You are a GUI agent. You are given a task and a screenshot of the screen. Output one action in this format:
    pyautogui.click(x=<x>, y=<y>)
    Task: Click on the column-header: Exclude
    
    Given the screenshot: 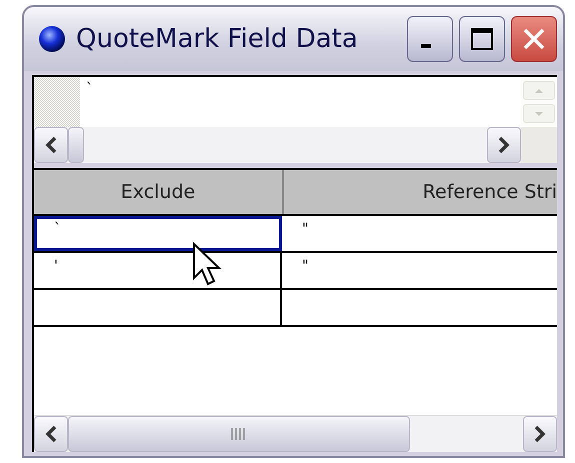 What is the action you would take?
    pyautogui.click(x=159, y=192)
    